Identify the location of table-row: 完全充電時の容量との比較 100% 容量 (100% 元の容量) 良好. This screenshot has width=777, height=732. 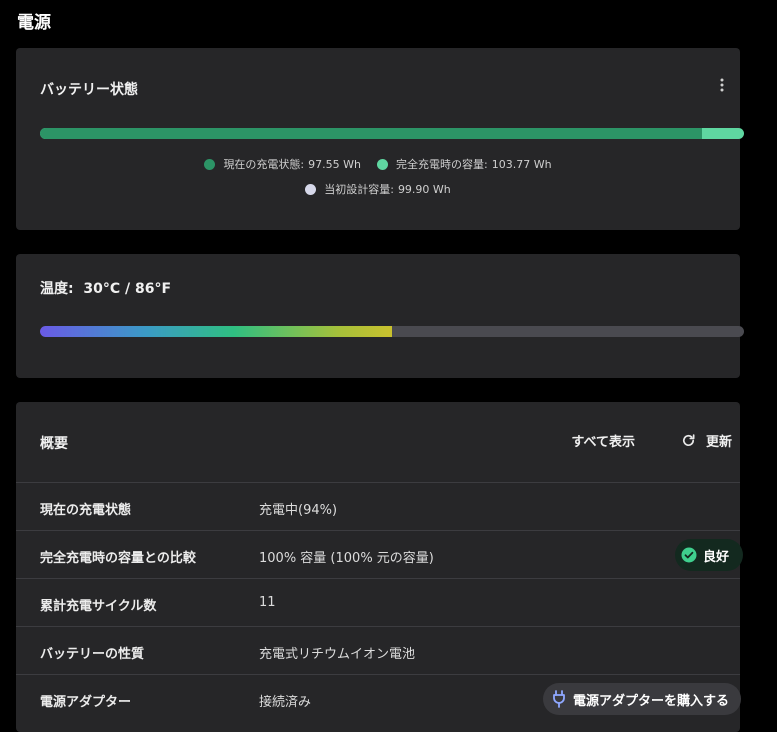
(379, 554).